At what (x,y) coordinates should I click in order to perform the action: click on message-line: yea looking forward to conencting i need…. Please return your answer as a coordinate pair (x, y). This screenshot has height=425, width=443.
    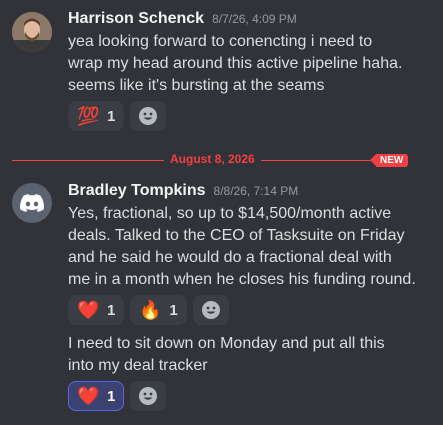
    Looking at the image, I should click on (220, 41).